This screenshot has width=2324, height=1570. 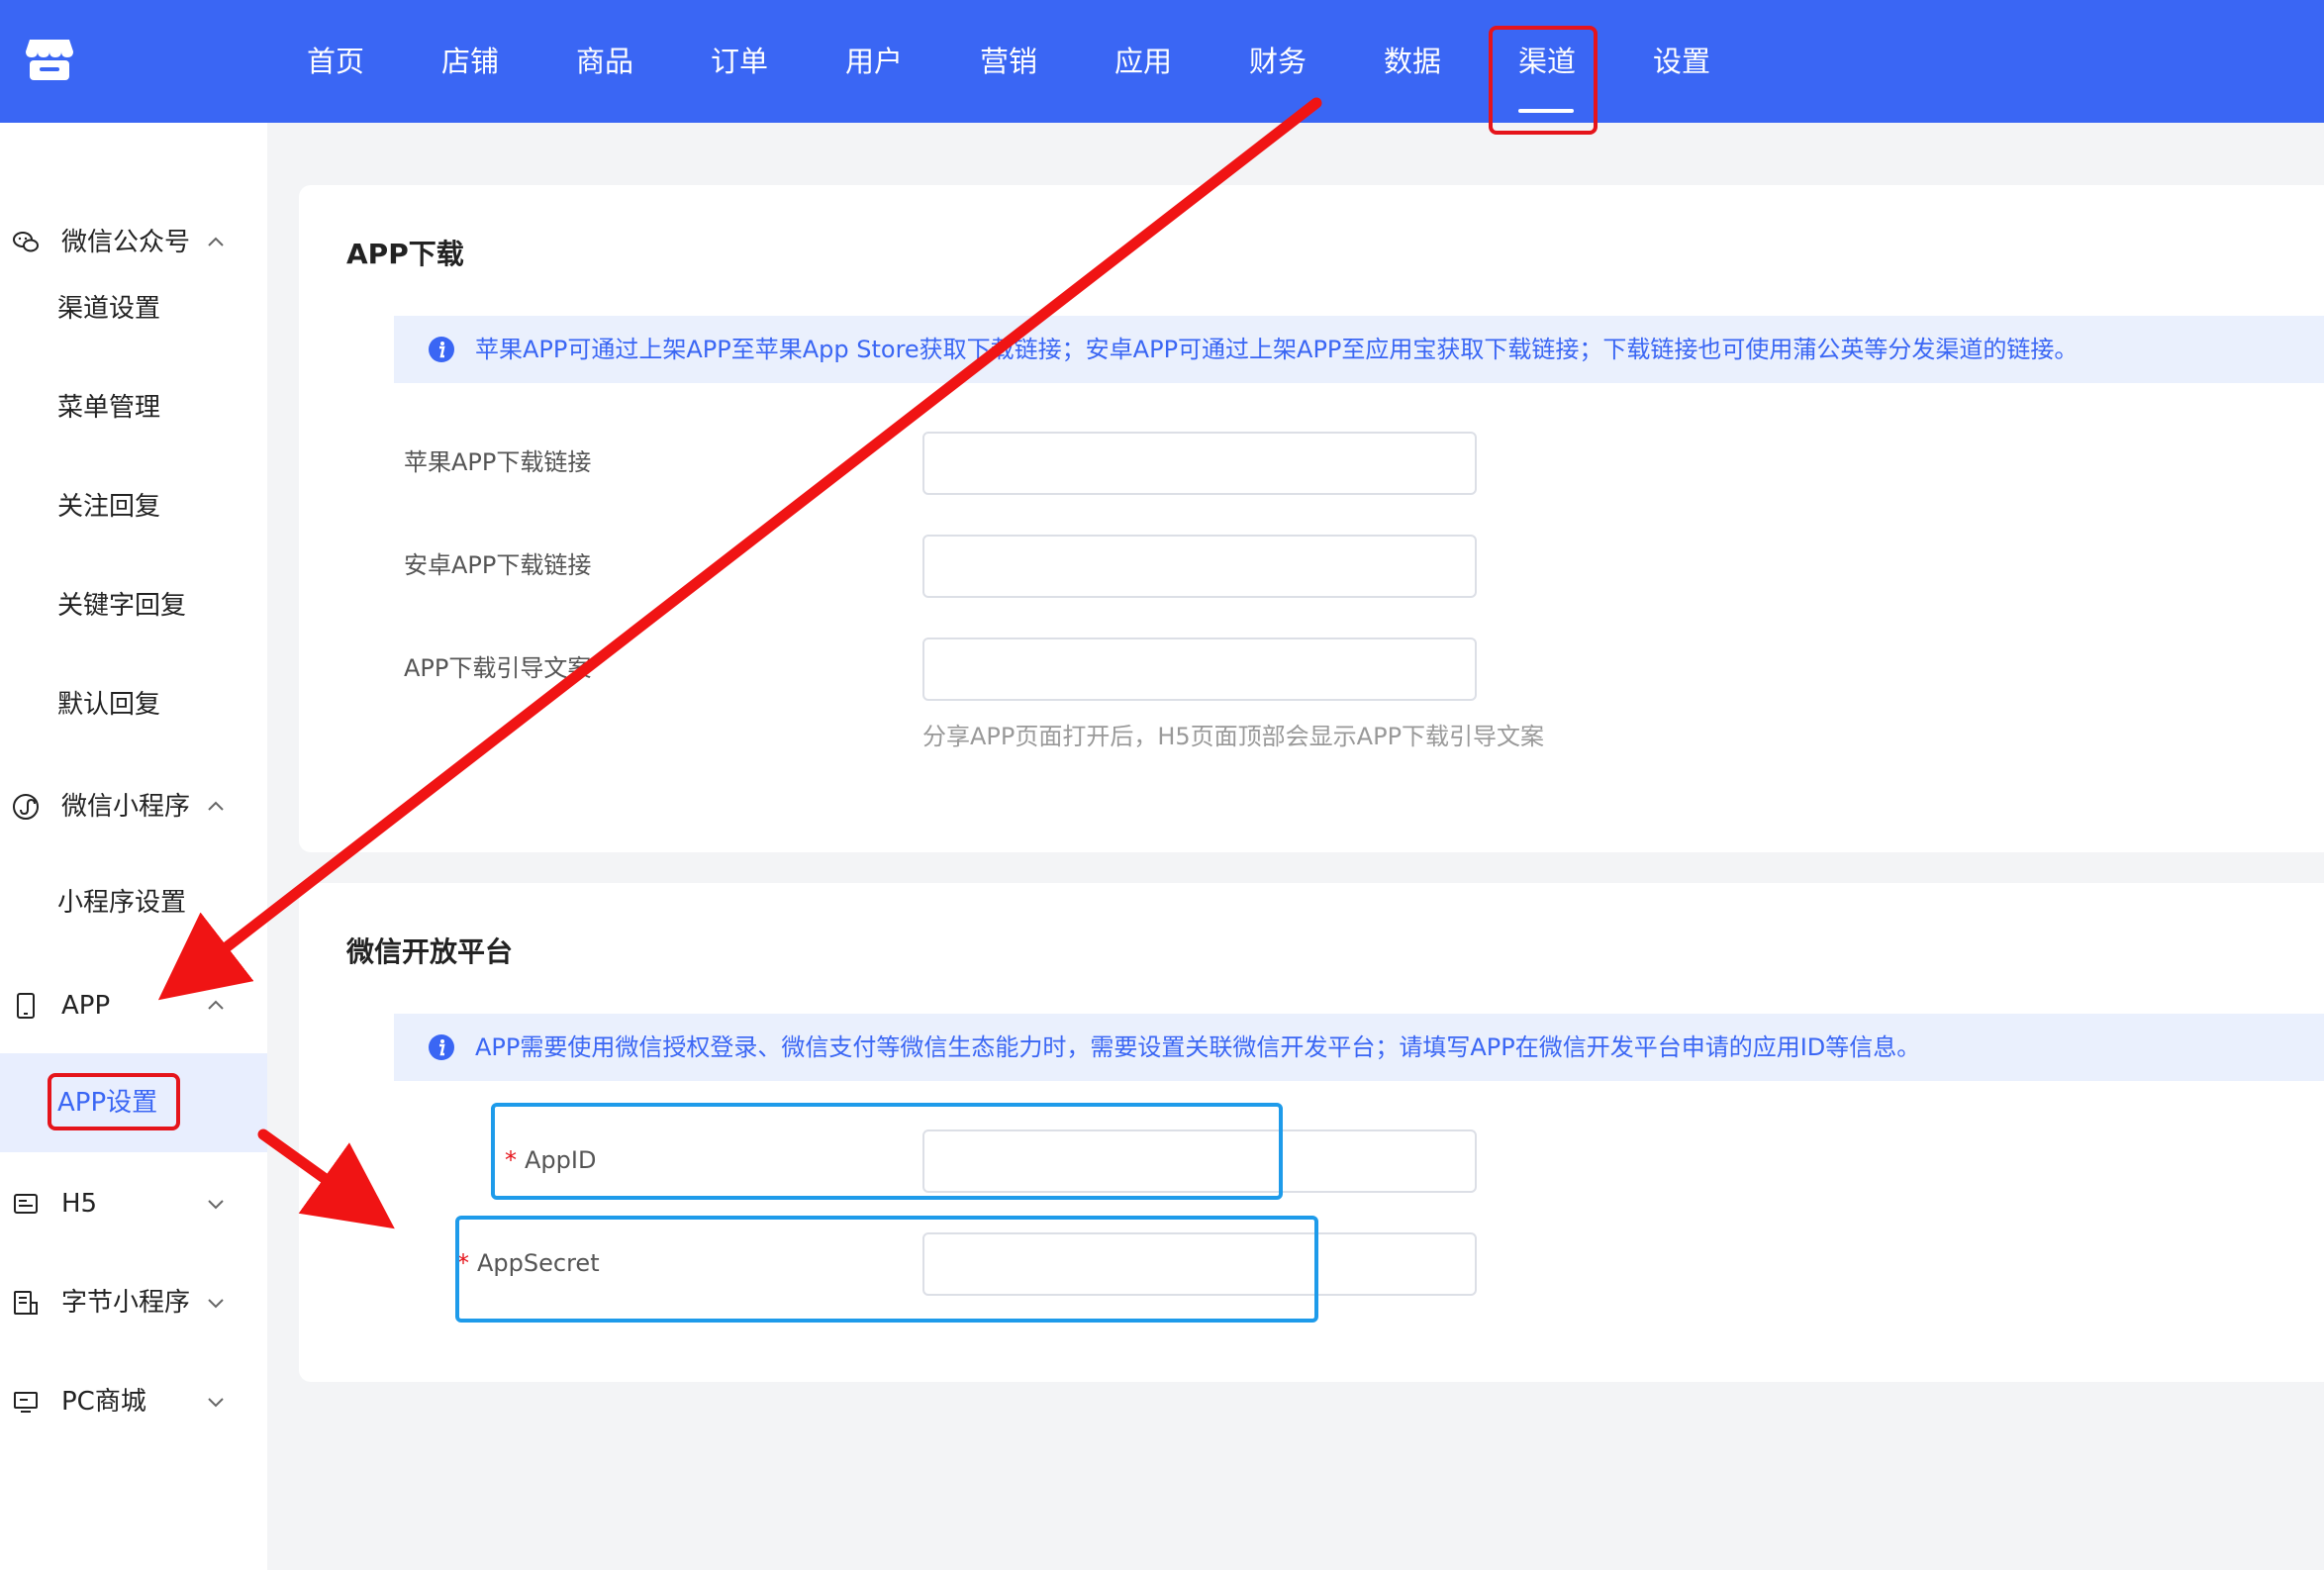 What do you see at coordinates (103, 1402) in the screenshot?
I see `sidebar-group-label: PC商城` at bounding box center [103, 1402].